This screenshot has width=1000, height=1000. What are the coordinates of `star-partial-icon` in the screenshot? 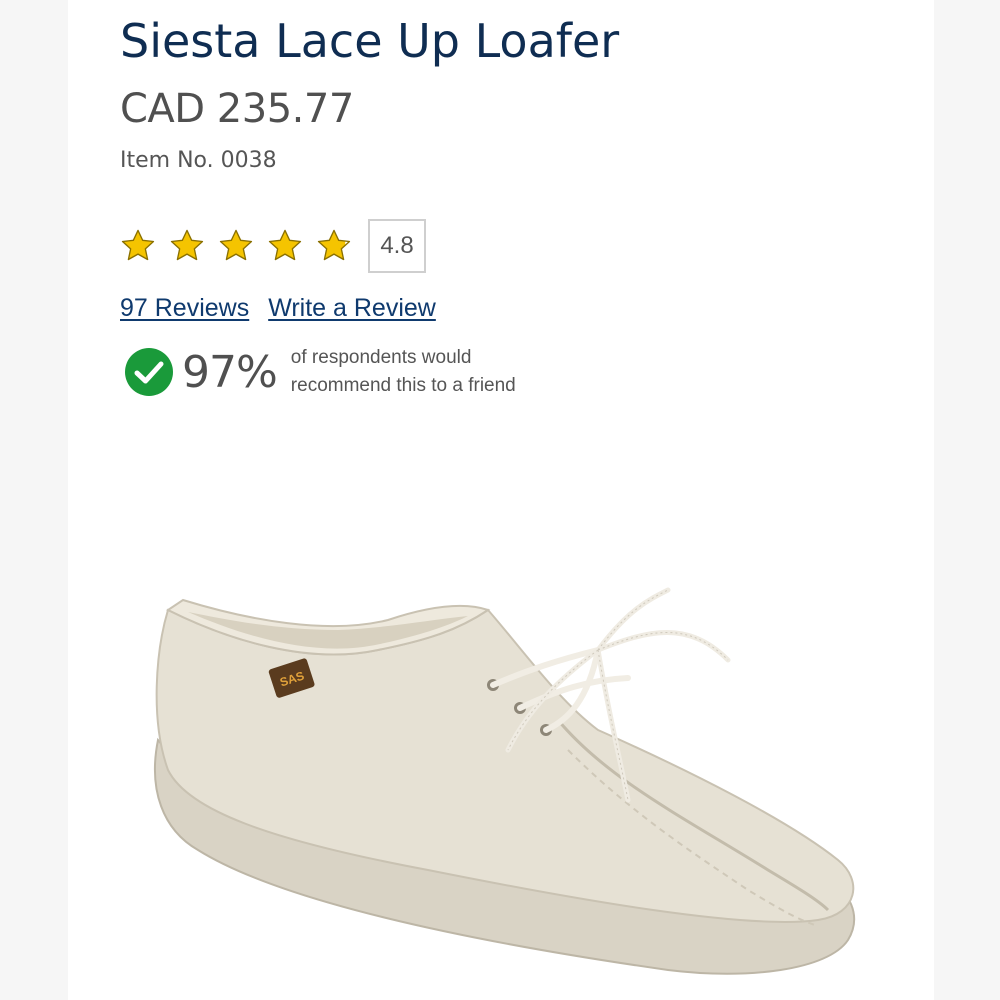 It's located at (334, 245).